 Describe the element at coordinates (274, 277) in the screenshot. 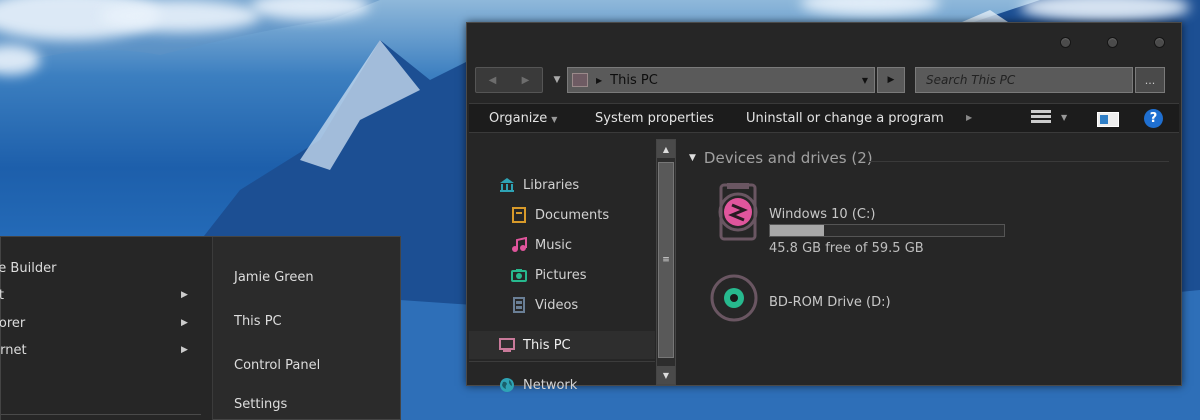

I see `user-name-link: Jamie Green` at that location.